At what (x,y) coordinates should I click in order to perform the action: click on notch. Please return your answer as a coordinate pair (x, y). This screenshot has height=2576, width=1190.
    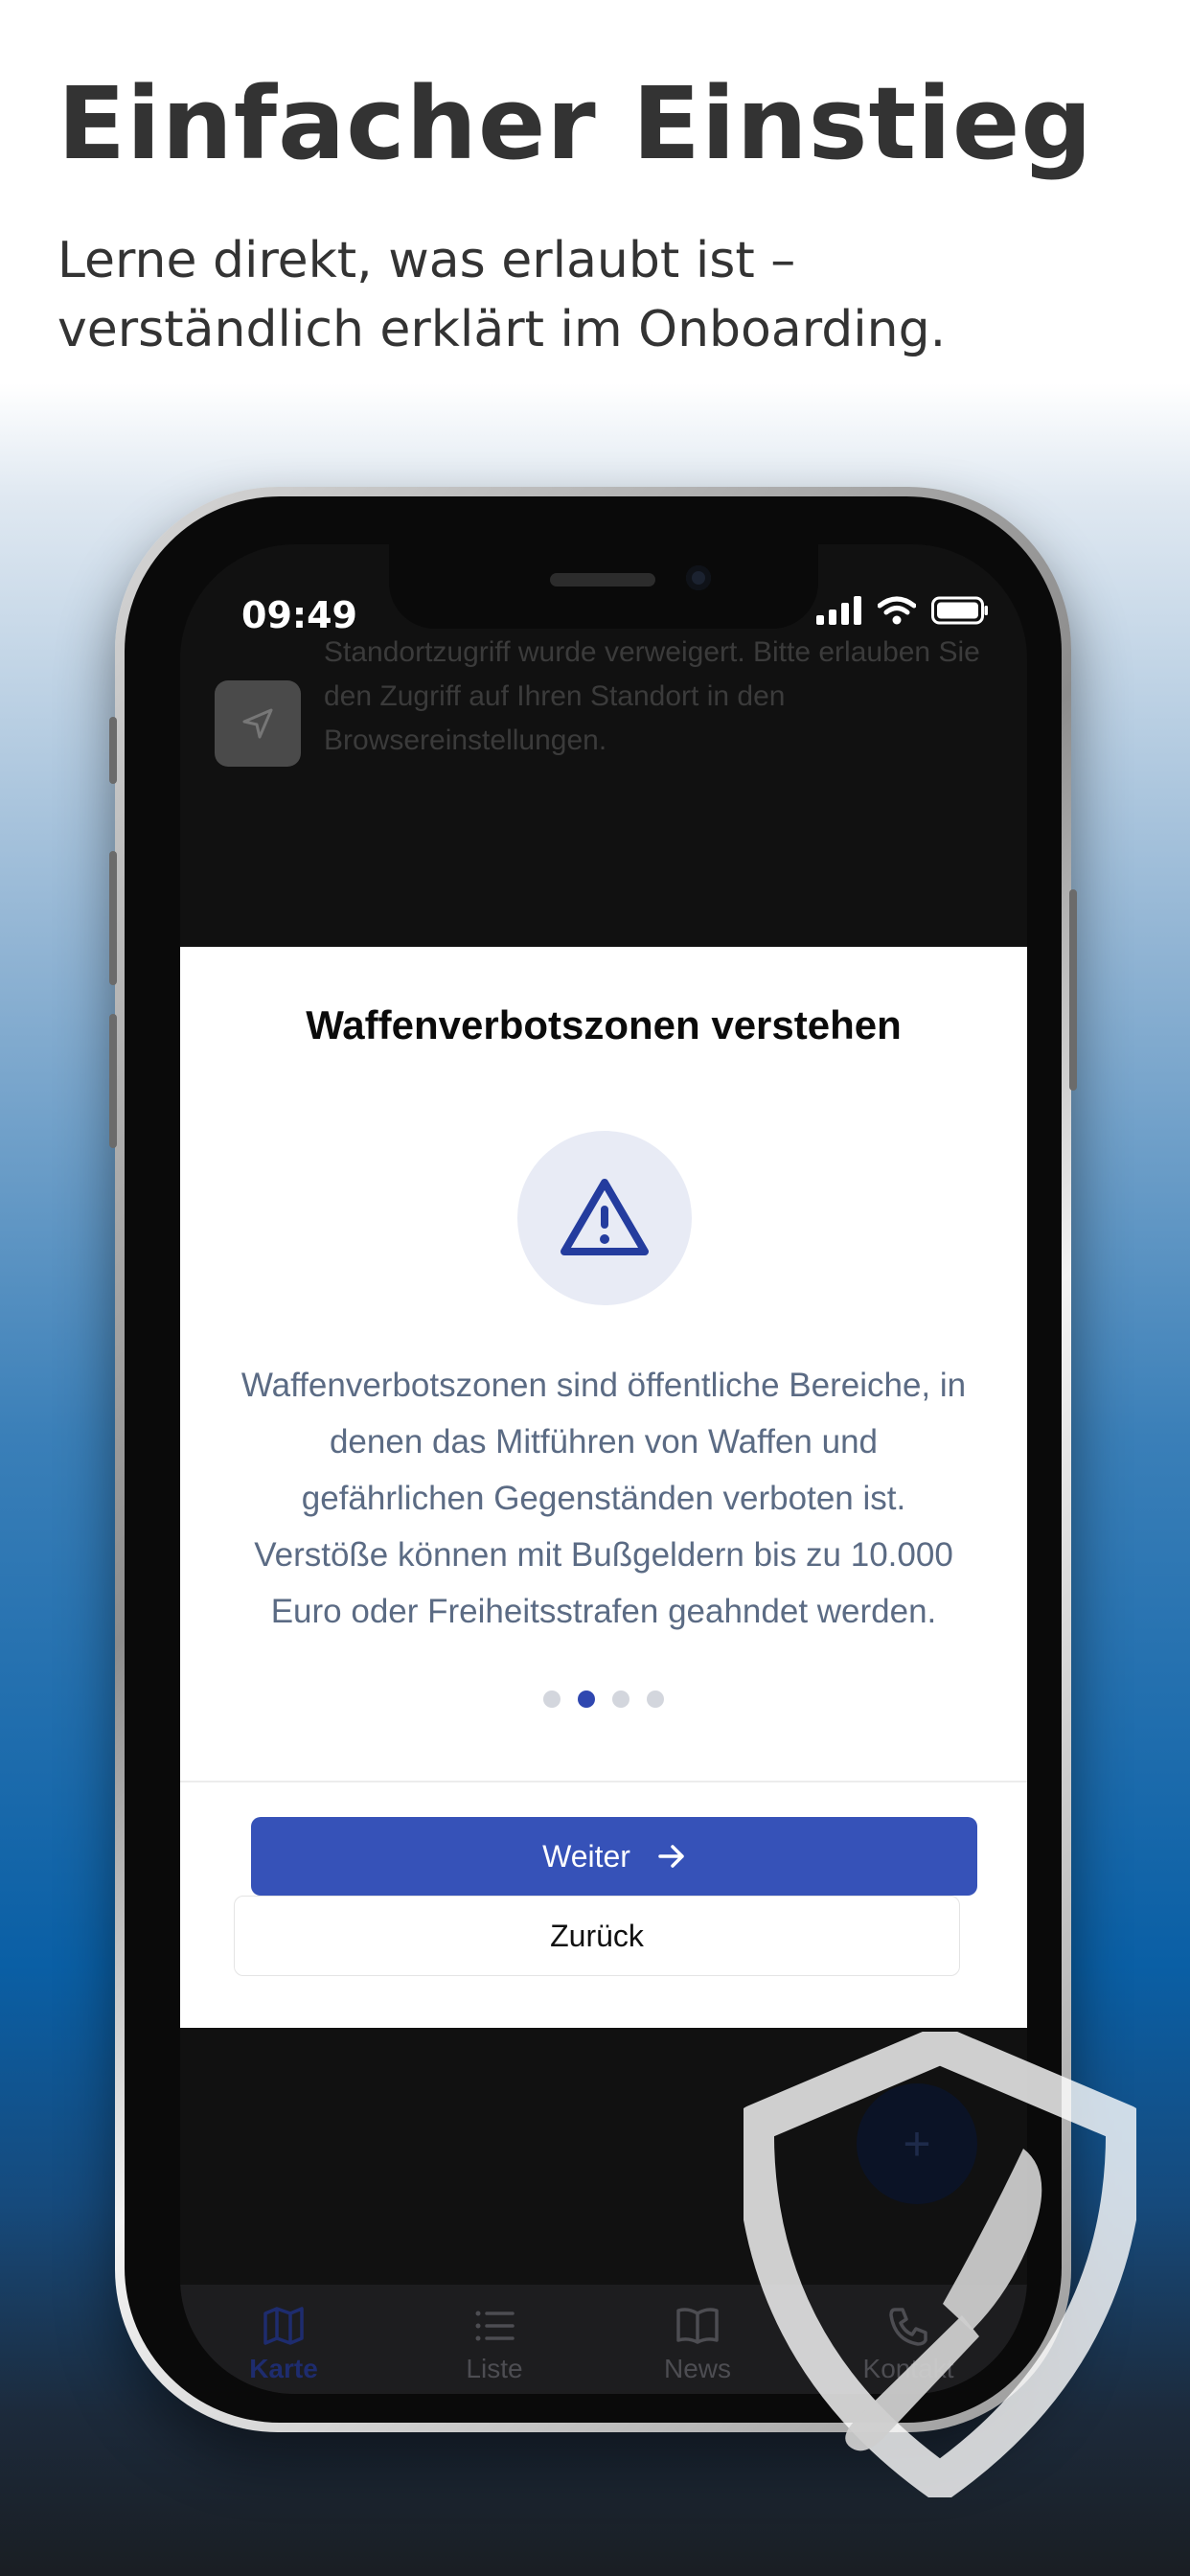
    Looking at the image, I should click on (604, 586).